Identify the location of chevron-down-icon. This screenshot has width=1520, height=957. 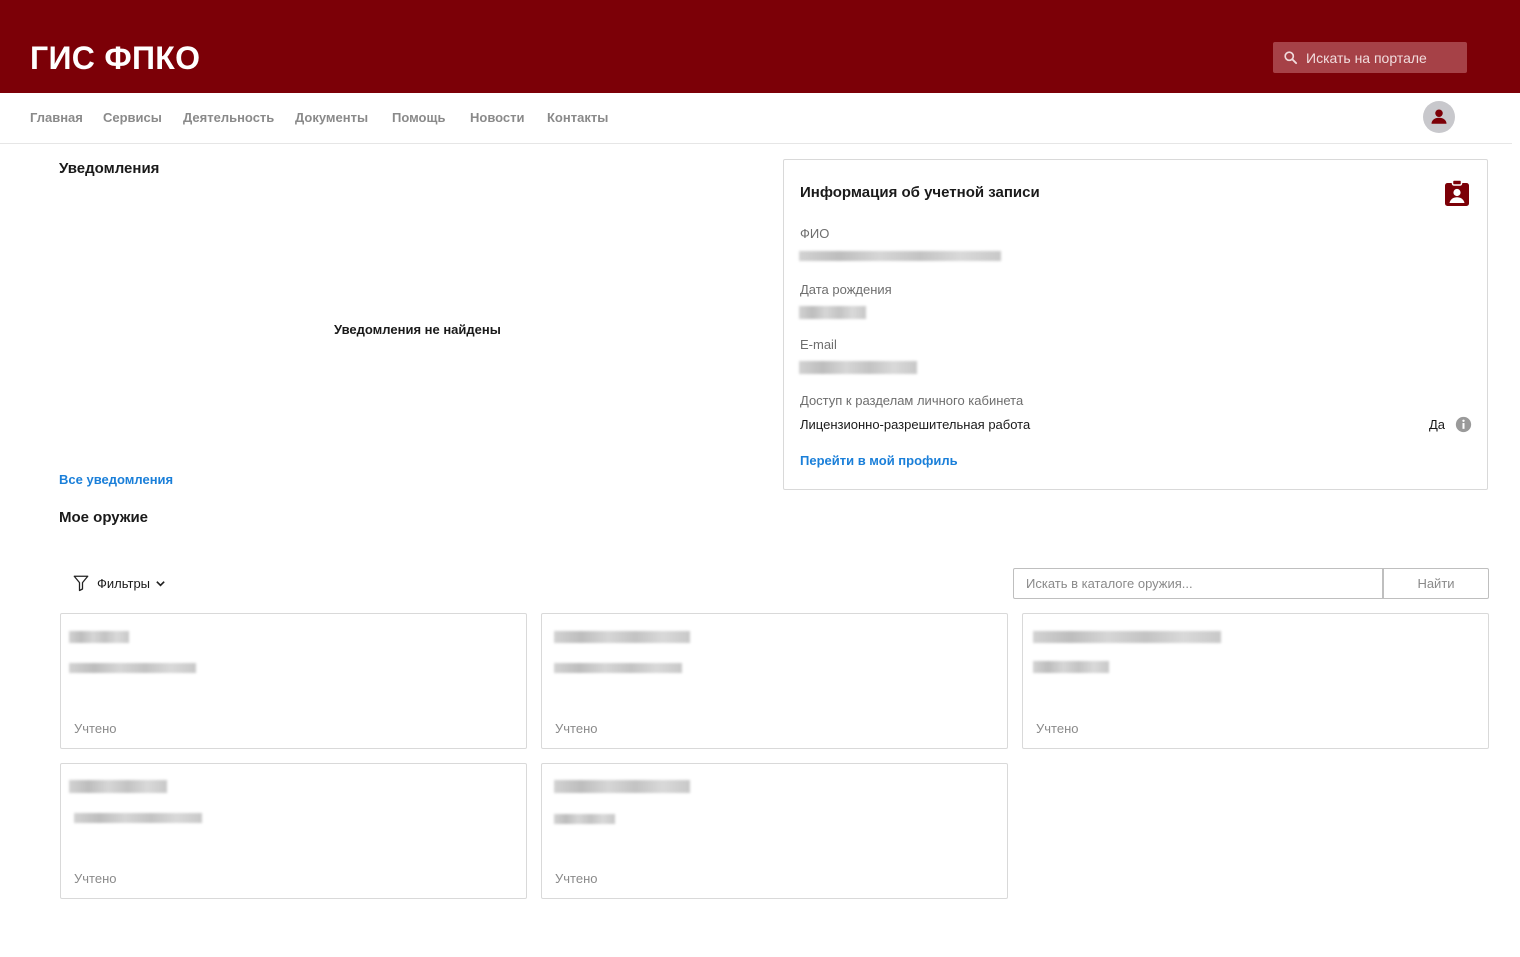
(160, 583).